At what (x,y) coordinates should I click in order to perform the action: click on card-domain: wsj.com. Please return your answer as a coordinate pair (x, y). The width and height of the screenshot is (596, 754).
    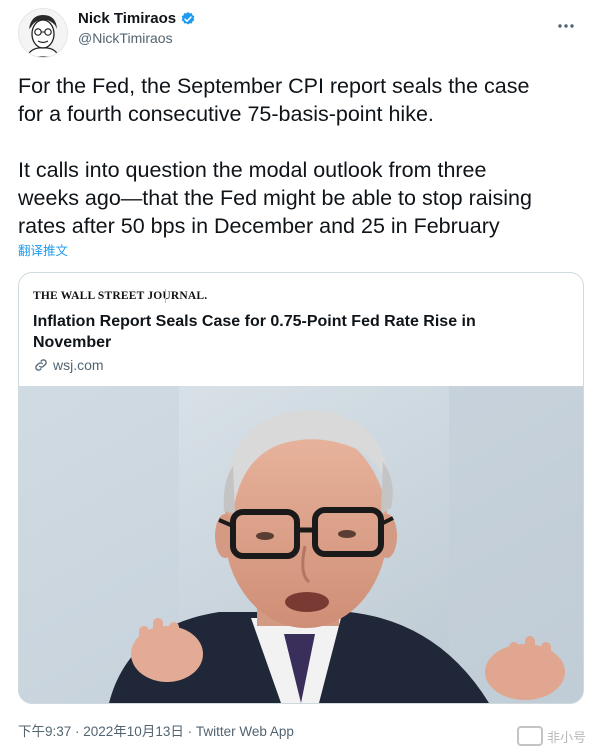
    Looking at the image, I should click on (68, 365).